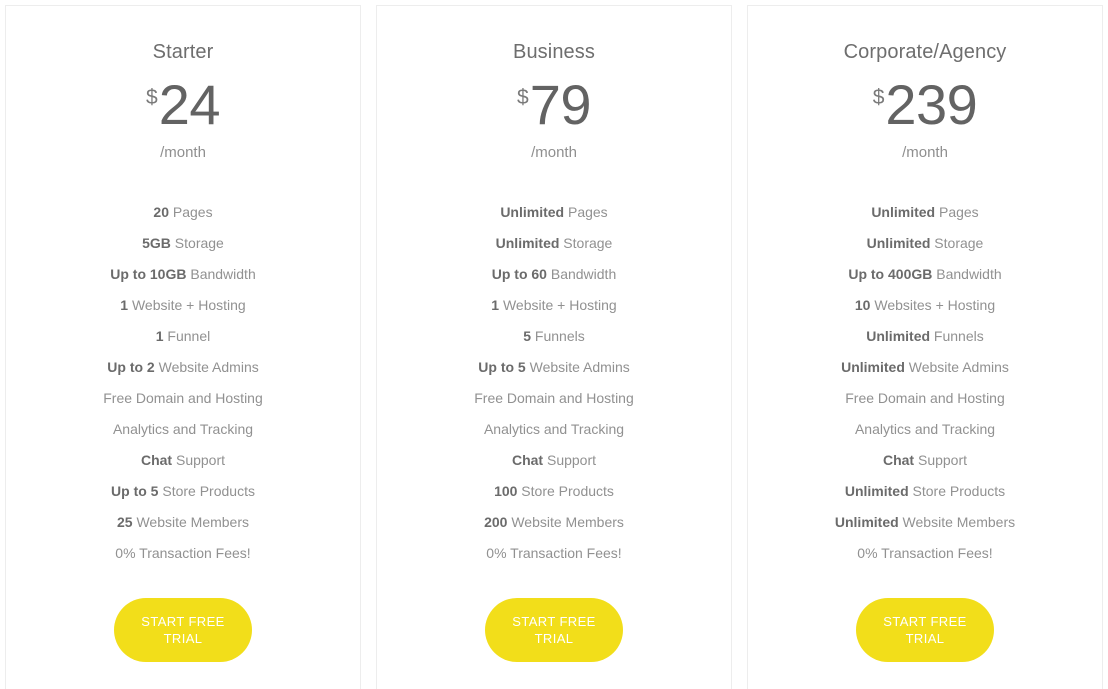 Image resolution: width=1108 pixels, height=689 pixels. Describe the element at coordinates (933, 305) in the screenshot. I see `feature-text: Websites + Hosting` at that location.